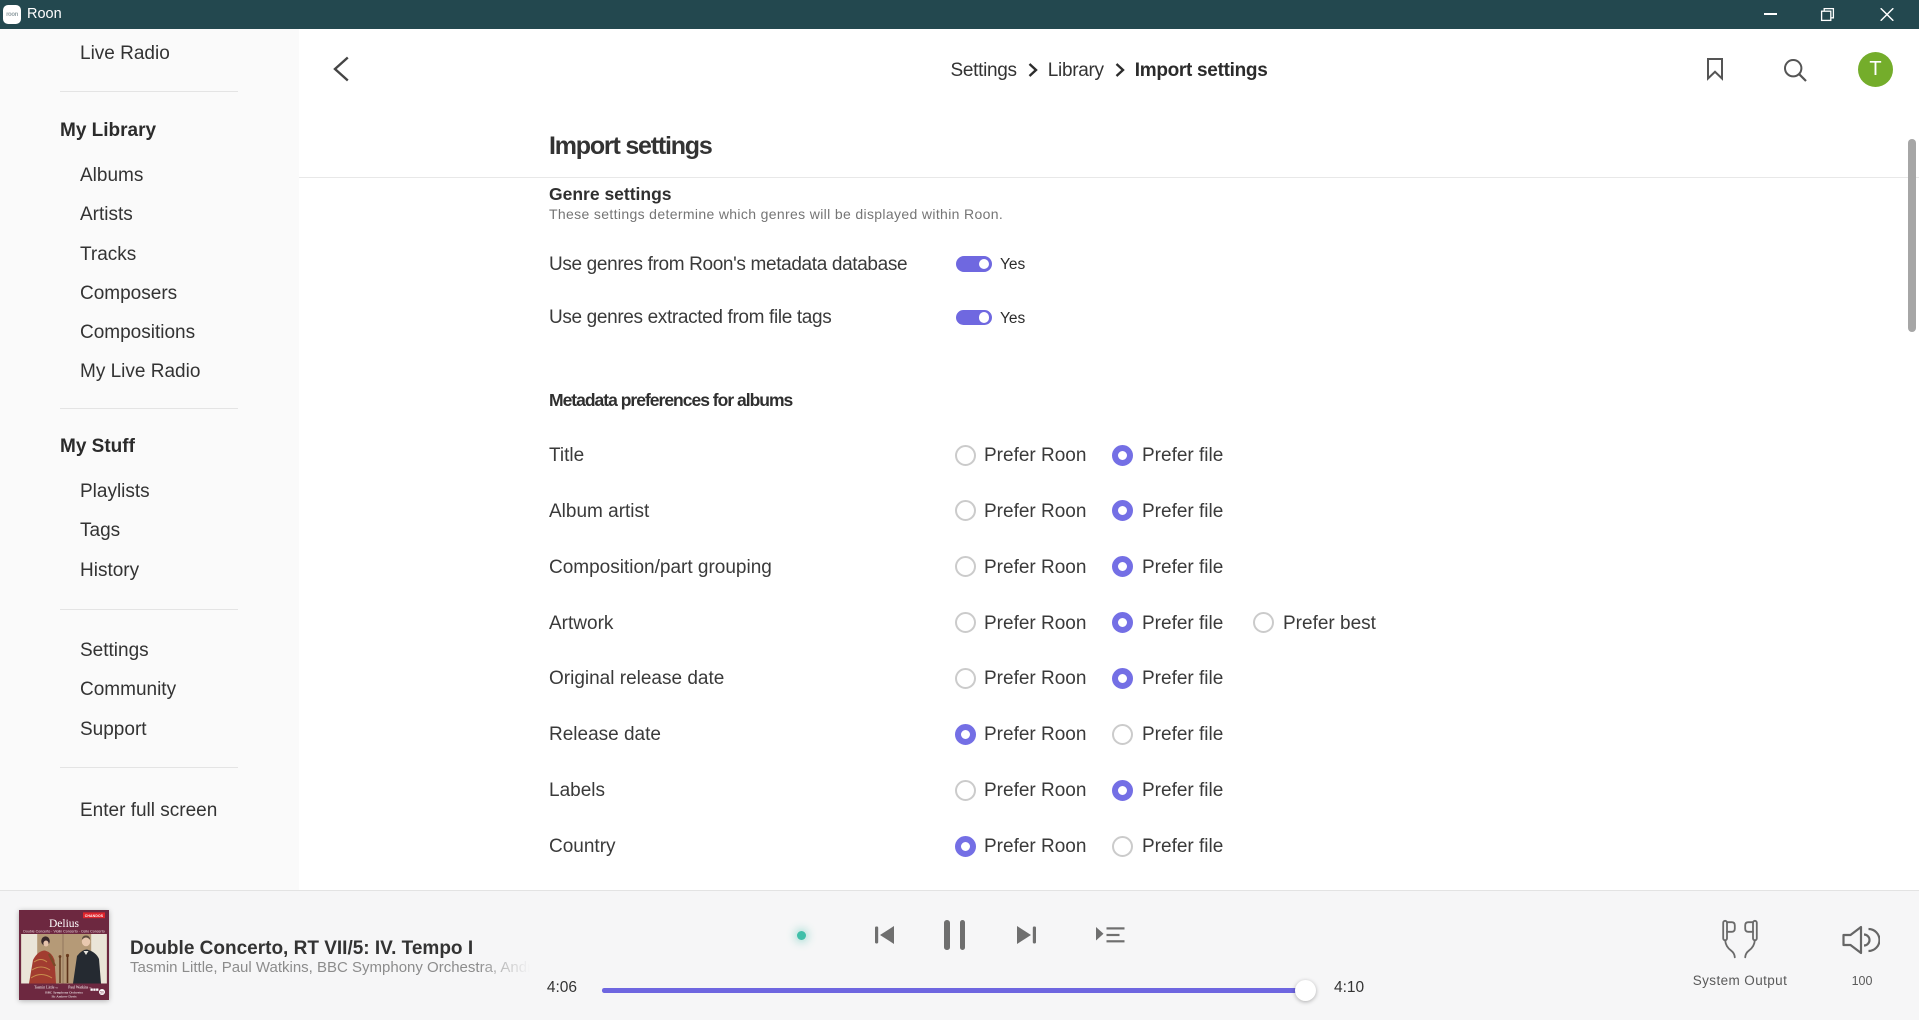 This screenshot has width=1919, height=1020. What do you see at coordinates (64, 924) in the screenshot?
I see `svg-text: Delius` at bounding box center [64, 924].